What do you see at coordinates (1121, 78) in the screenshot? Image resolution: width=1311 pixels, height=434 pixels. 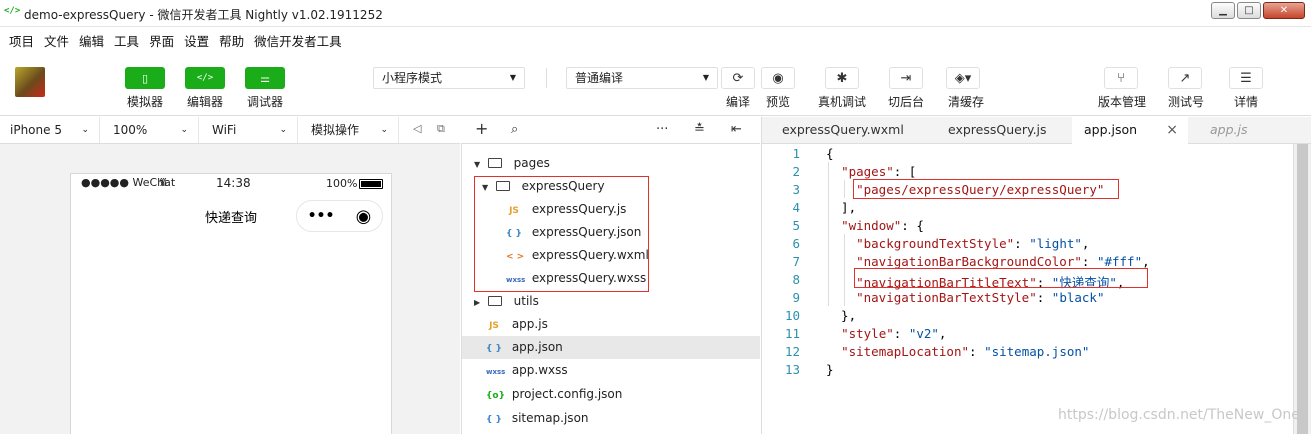 I see `version-manage-button: ⑂` at bounding box center [1121, 78].